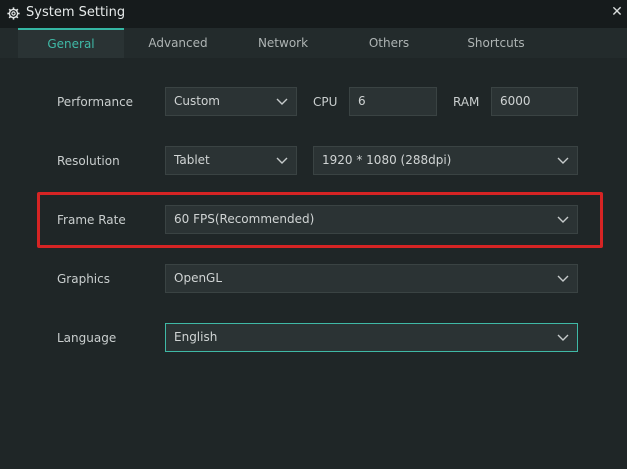 This screenshot has height=469, width=627. What do you see at coordinates (178, 43) in the screenshot?
I see `tab-advanced: Advanced` at bounding box center [178, 43].